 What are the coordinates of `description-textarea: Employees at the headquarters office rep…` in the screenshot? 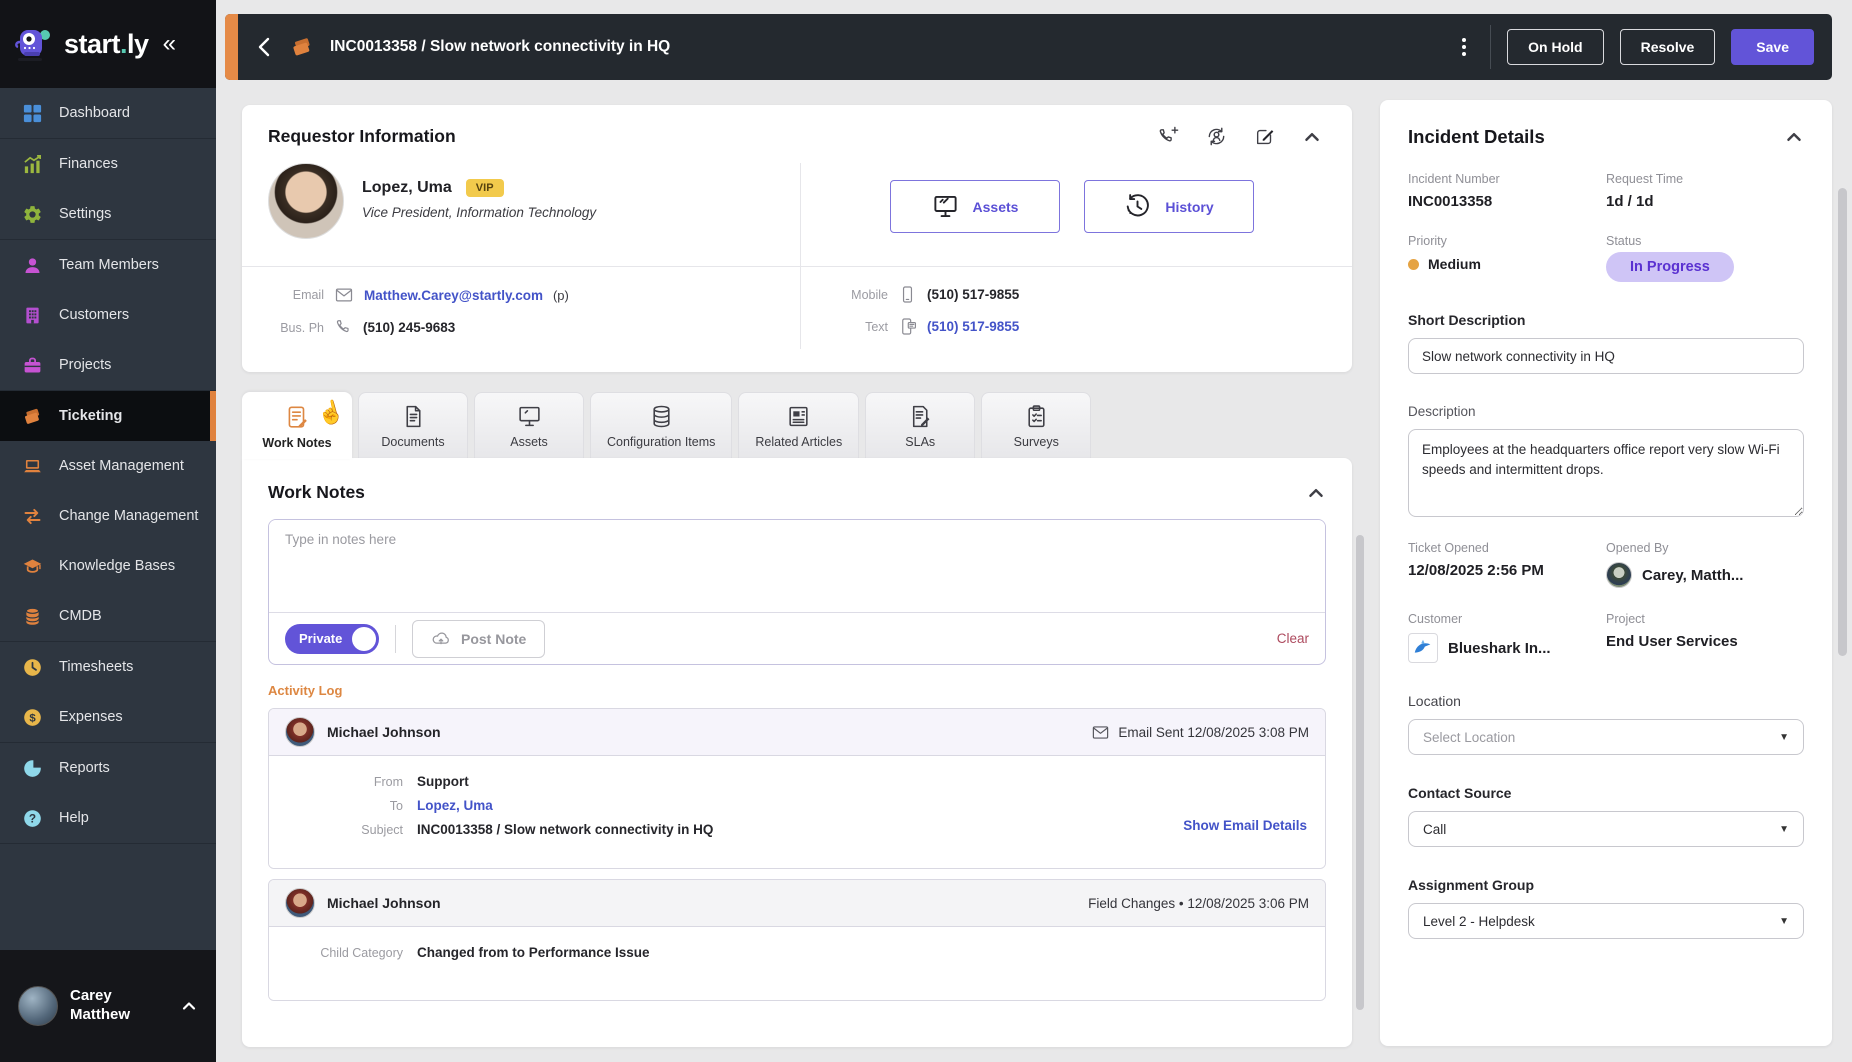 It's located at (1606, 473).